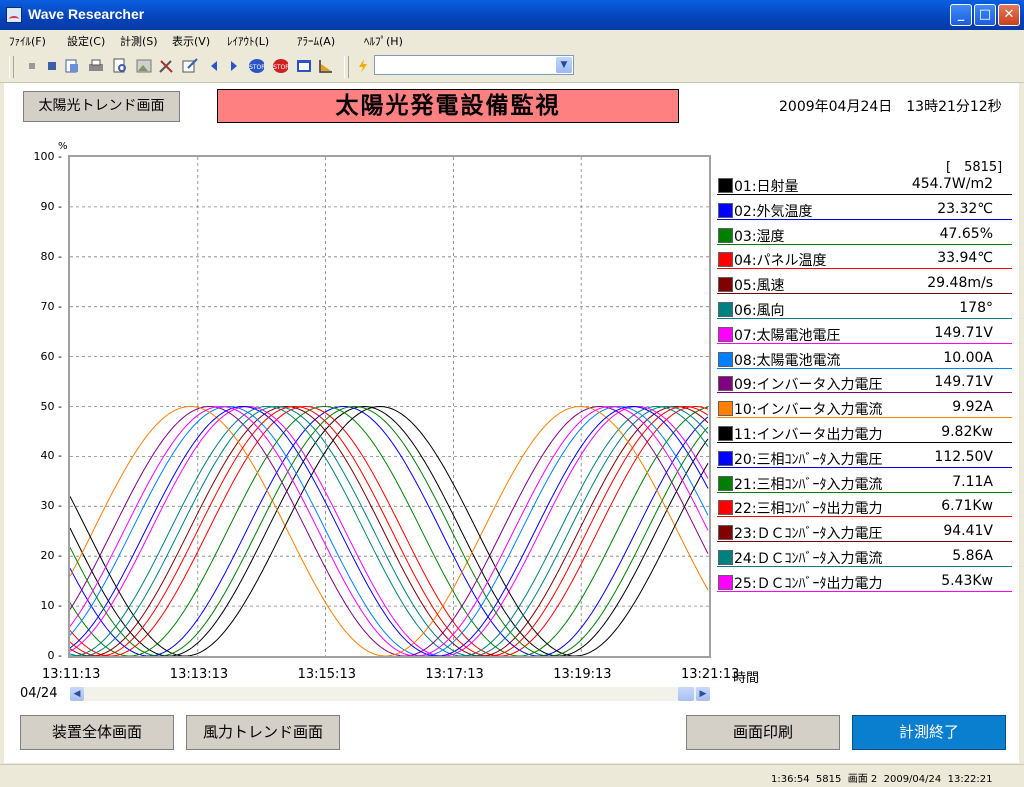 The height and width of the screenshot is (787, 1024). What do you see at coordinates (864, 482) in the screenshot?
I see `legend-row: 21:三相ｺﾝﾊﾞｰﾀ入力電流 7.11A` at bounding box center [864, 482].